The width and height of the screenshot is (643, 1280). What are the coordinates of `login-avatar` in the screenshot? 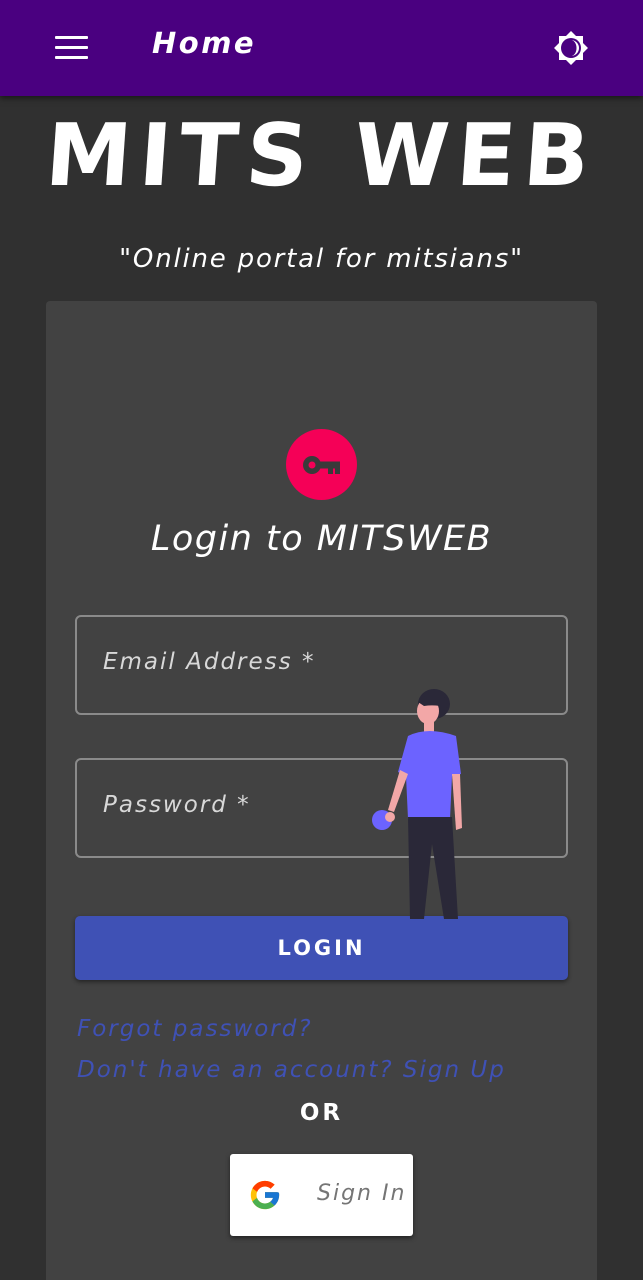 It's located at (321, 464).